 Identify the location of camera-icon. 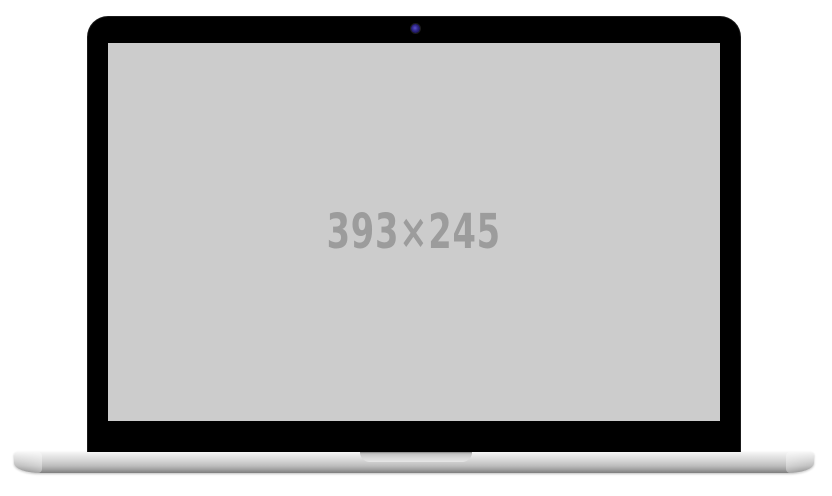
(415, 28).